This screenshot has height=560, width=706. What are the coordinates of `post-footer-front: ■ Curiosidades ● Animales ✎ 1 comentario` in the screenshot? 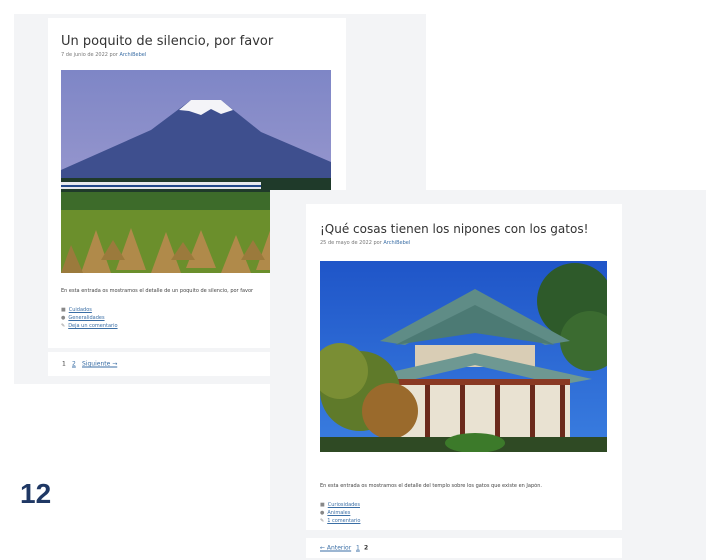 It's located at (340, 513).